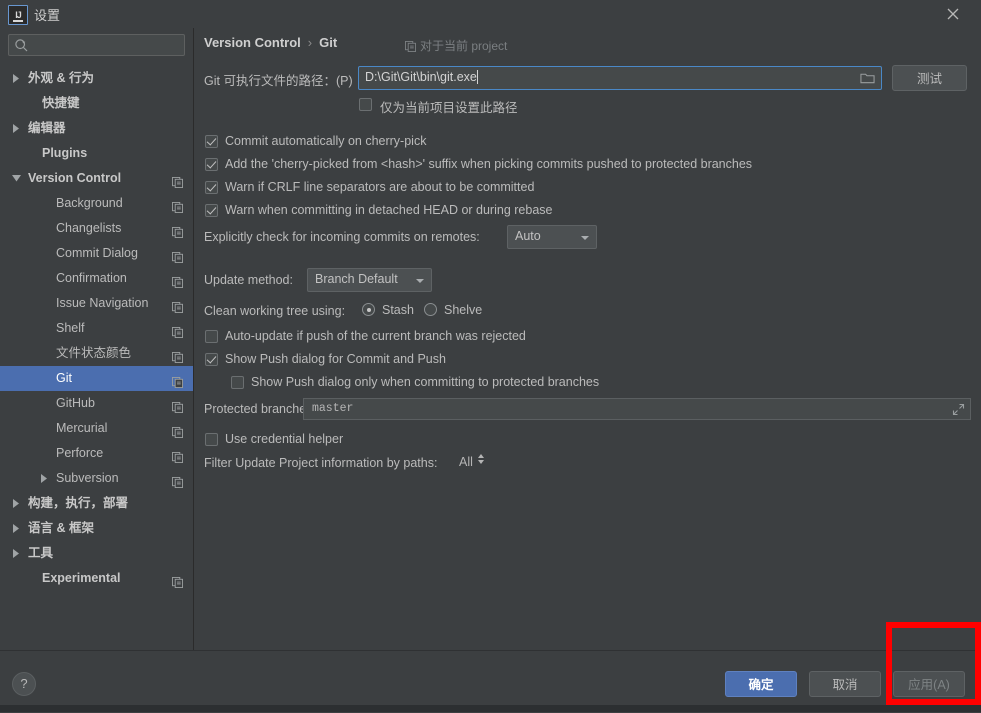 This screenshot has width=981, height=713. I want to click on sidebar-item-issue-navigation: Issue Navigation, so click(96, 303).